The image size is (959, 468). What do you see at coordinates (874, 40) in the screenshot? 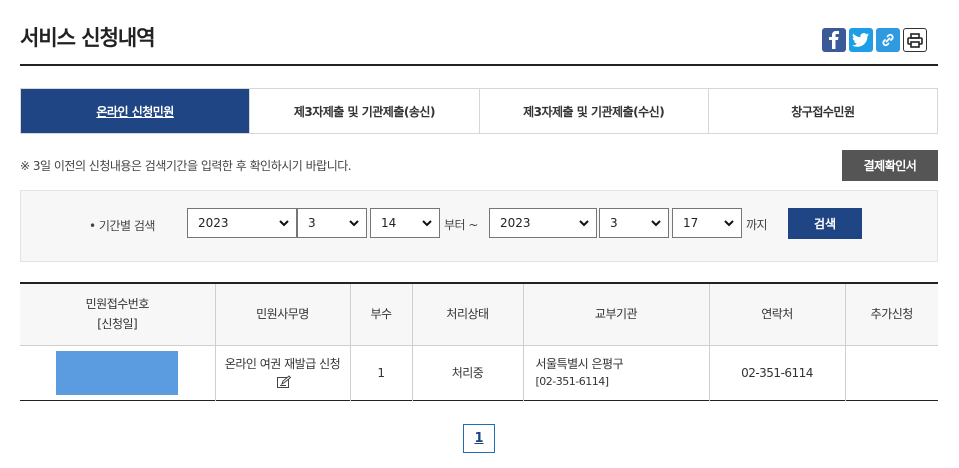
I see `share-toolbar` at bounding box center [874, 40].